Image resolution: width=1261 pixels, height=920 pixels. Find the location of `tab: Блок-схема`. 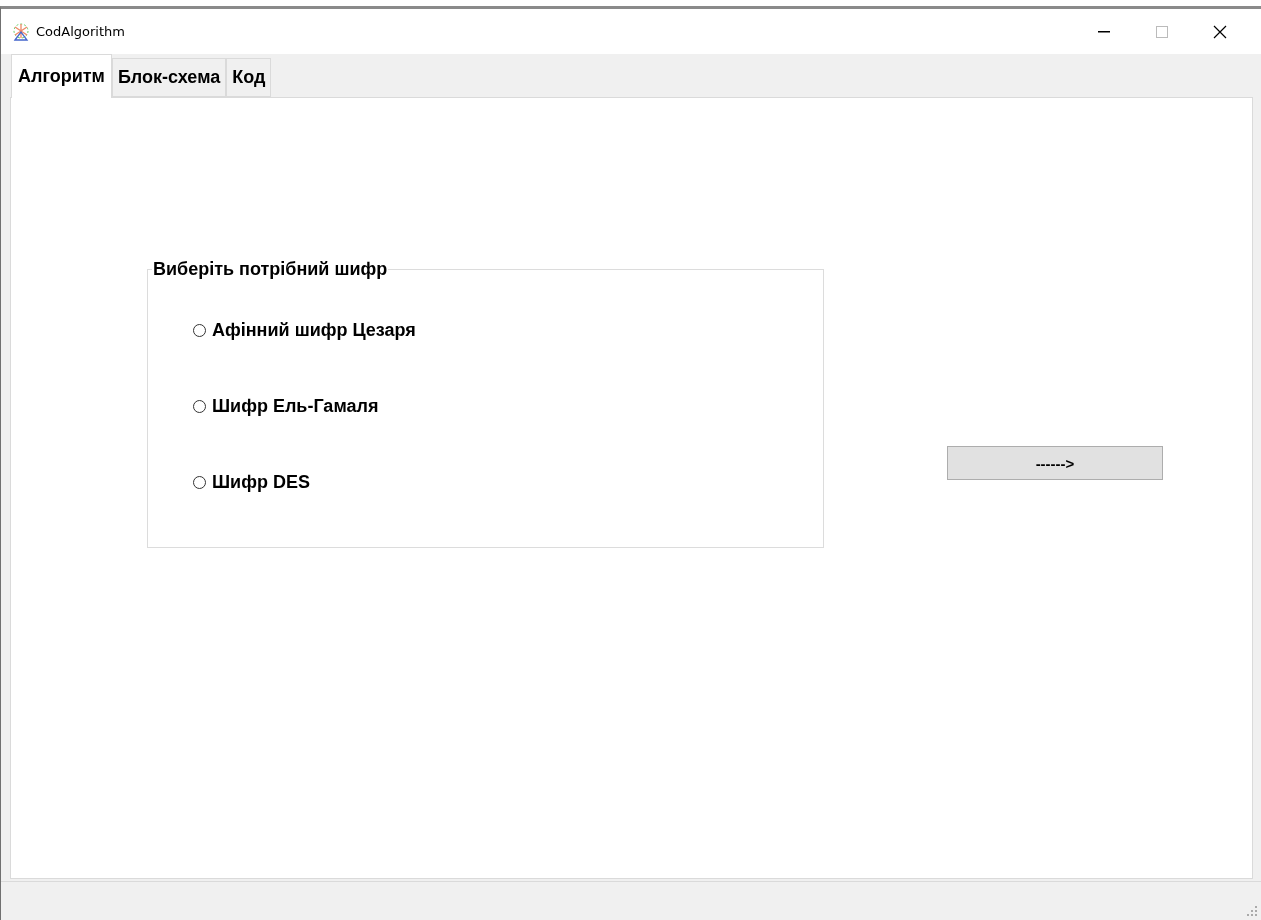

tab: Блок-схема is located at coordinates (169, 77).